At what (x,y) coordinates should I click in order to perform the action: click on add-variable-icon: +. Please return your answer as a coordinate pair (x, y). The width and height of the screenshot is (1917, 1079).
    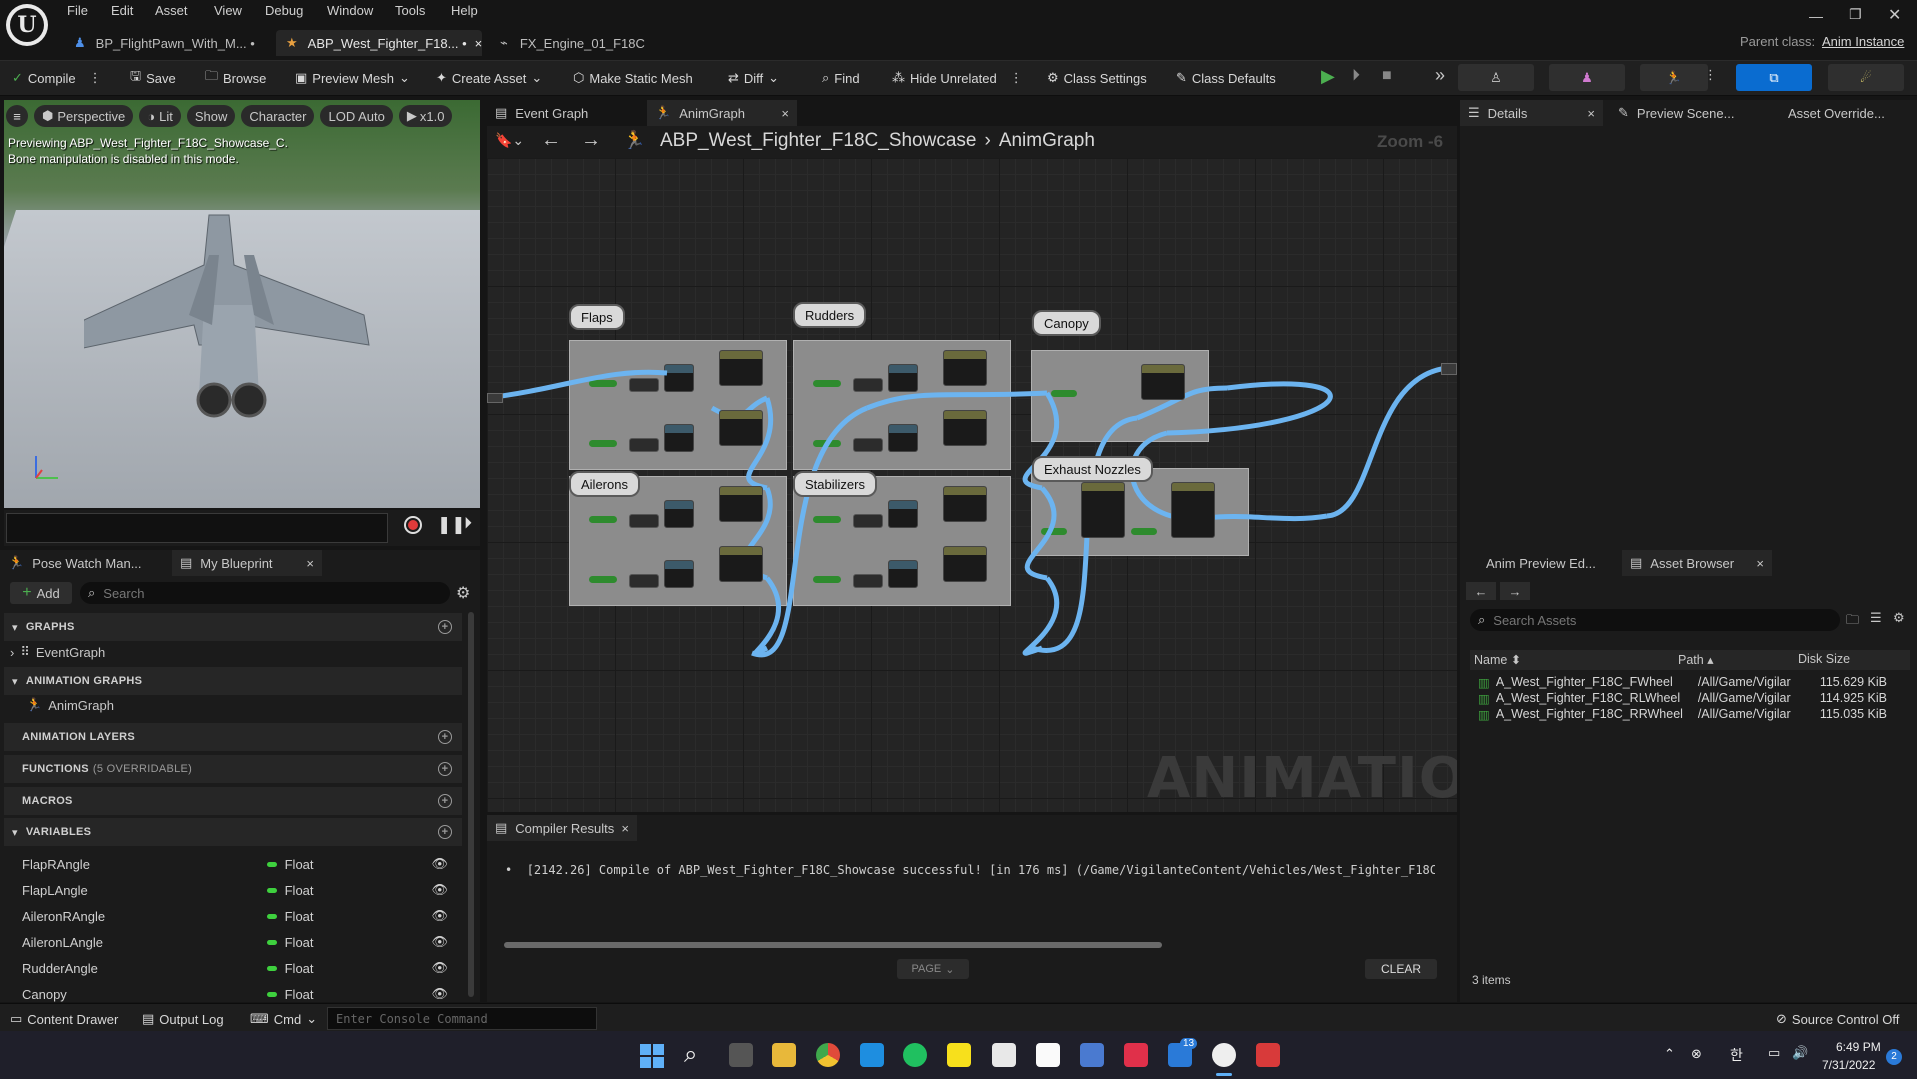
    Looking at the image, I should click on (445, 832).